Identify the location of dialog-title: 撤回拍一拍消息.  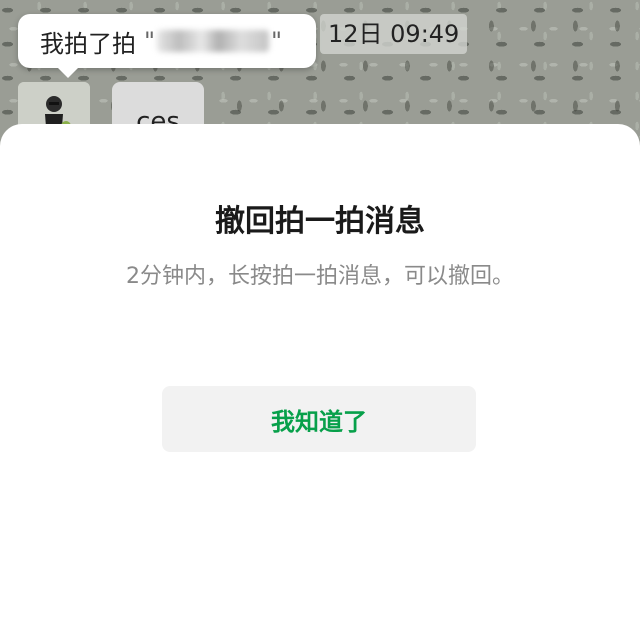
(320, 221).